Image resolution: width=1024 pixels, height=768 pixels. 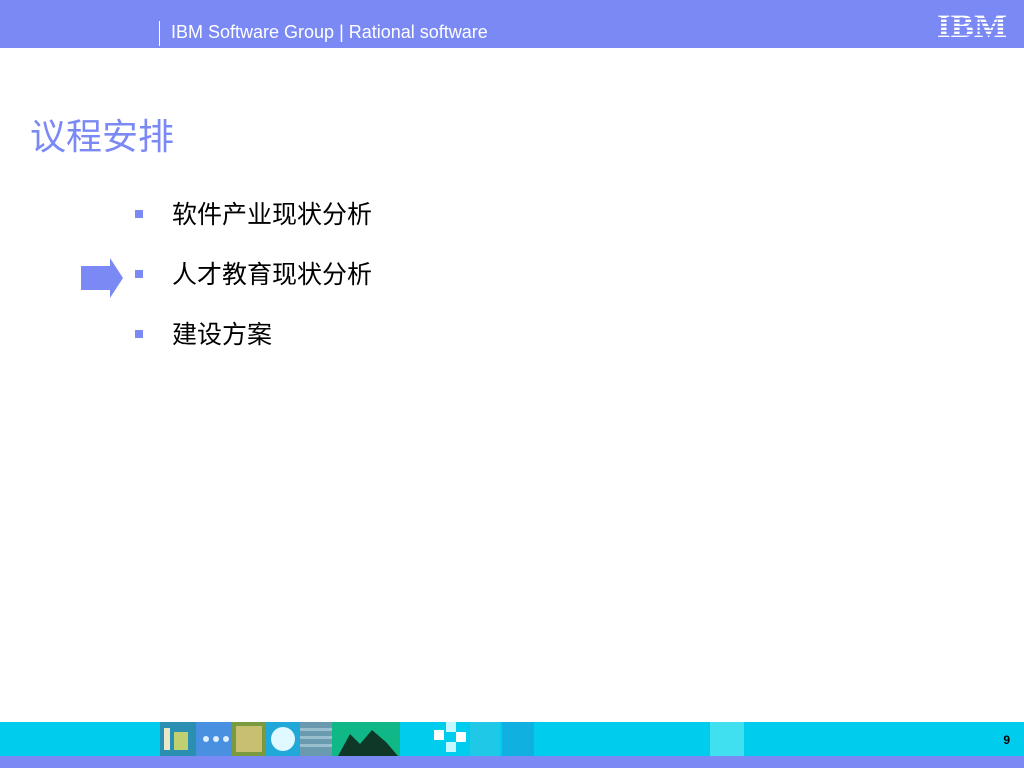 What do you see at coordinates (452, 739) in the screenshot?
I see `footer-image-strip` at bounding box center [452, 739].